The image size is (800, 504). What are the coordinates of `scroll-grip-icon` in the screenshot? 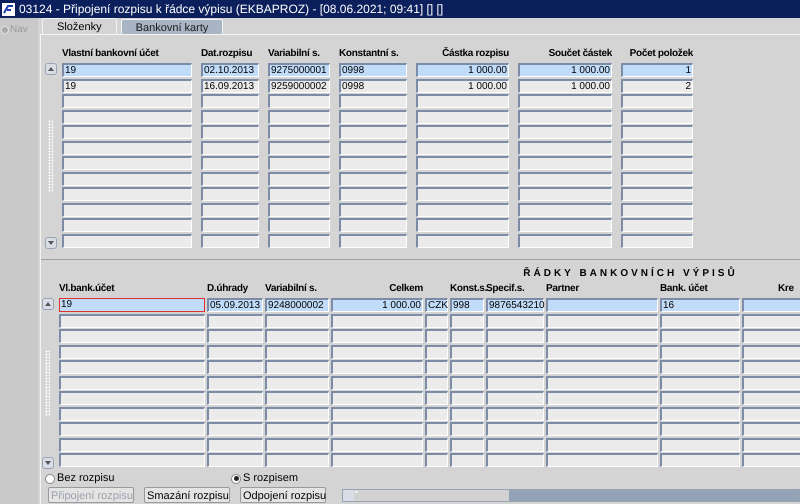 It's located at (50, 156).